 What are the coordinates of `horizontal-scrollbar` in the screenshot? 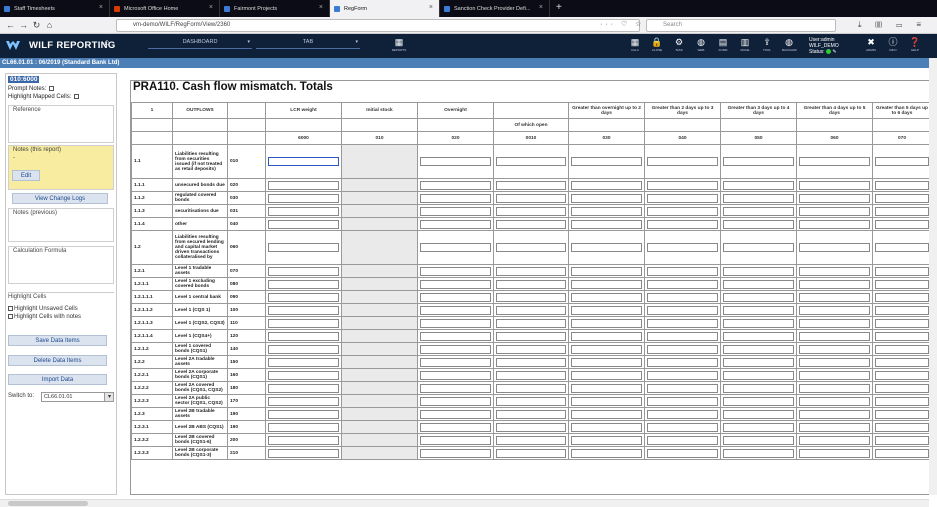 It's located at (464, 503).